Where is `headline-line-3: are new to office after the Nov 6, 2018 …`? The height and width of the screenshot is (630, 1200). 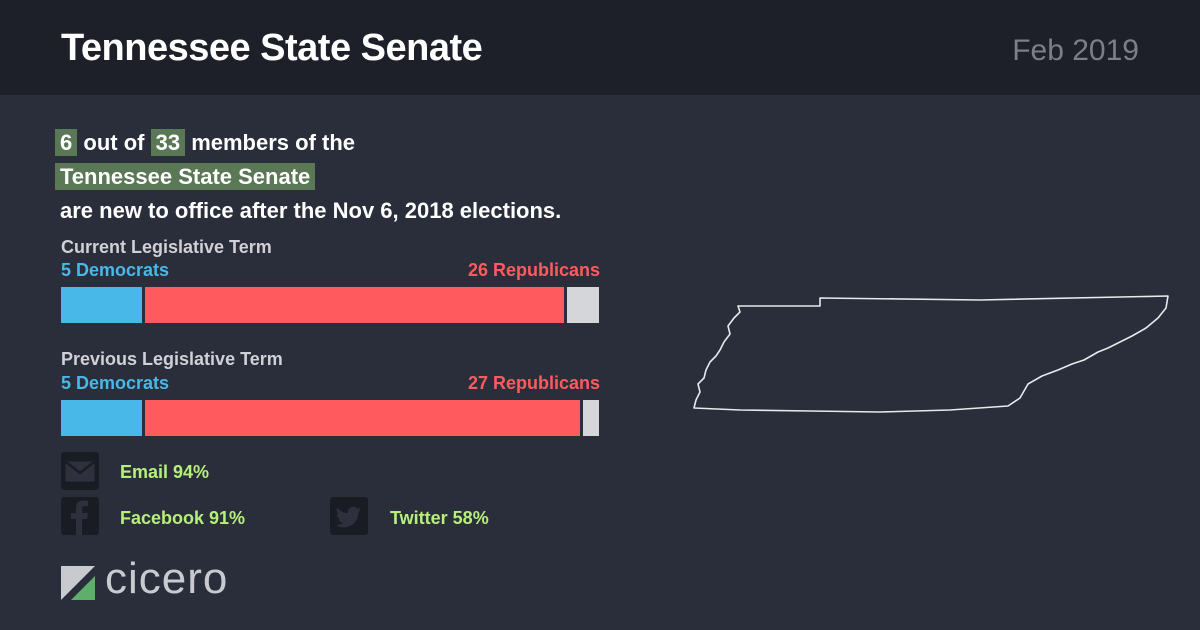 headline-line-3: are new to office after the Nov 6, 2018 … is located at coordinates (308, 211).